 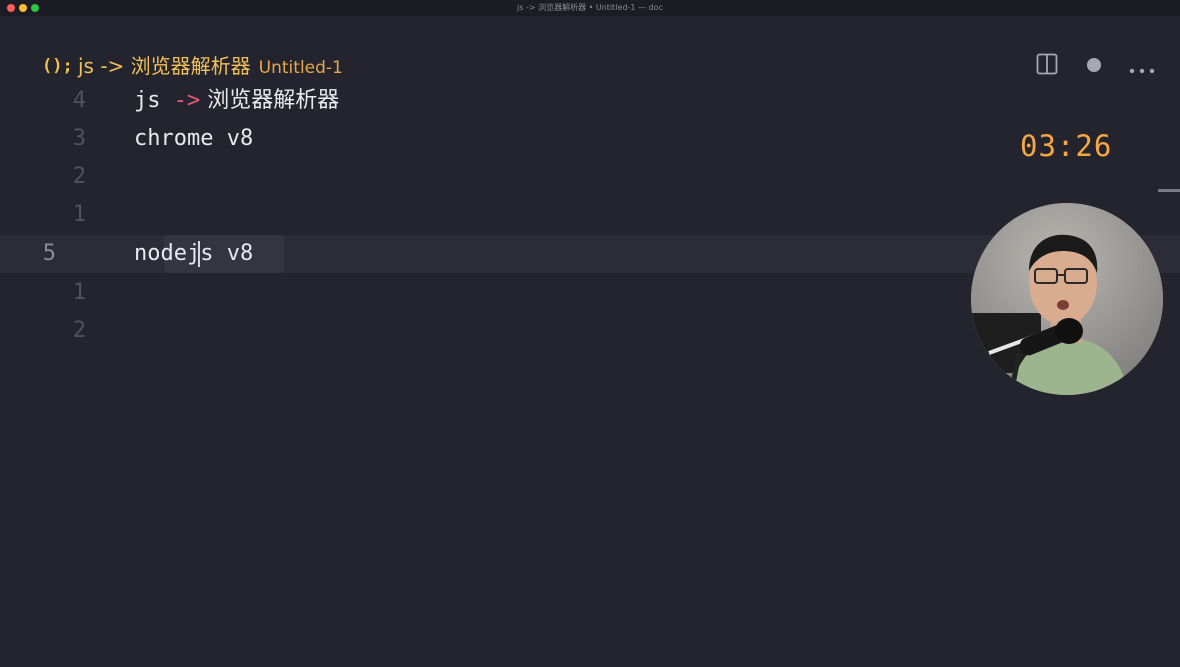 What do you see at coordinates (1169, 190) in the screenshot?
I see `scrollbar-thumb` at bounding box center [1169, 190].